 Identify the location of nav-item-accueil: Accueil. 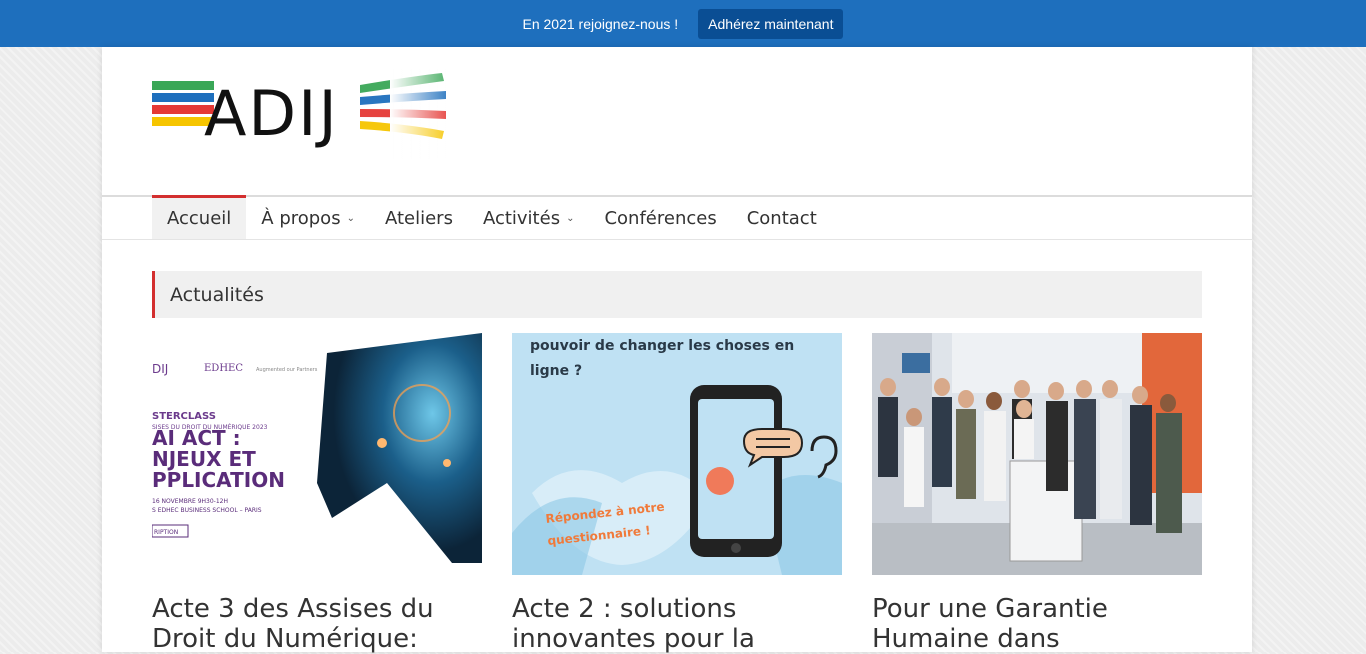
(199, 217).